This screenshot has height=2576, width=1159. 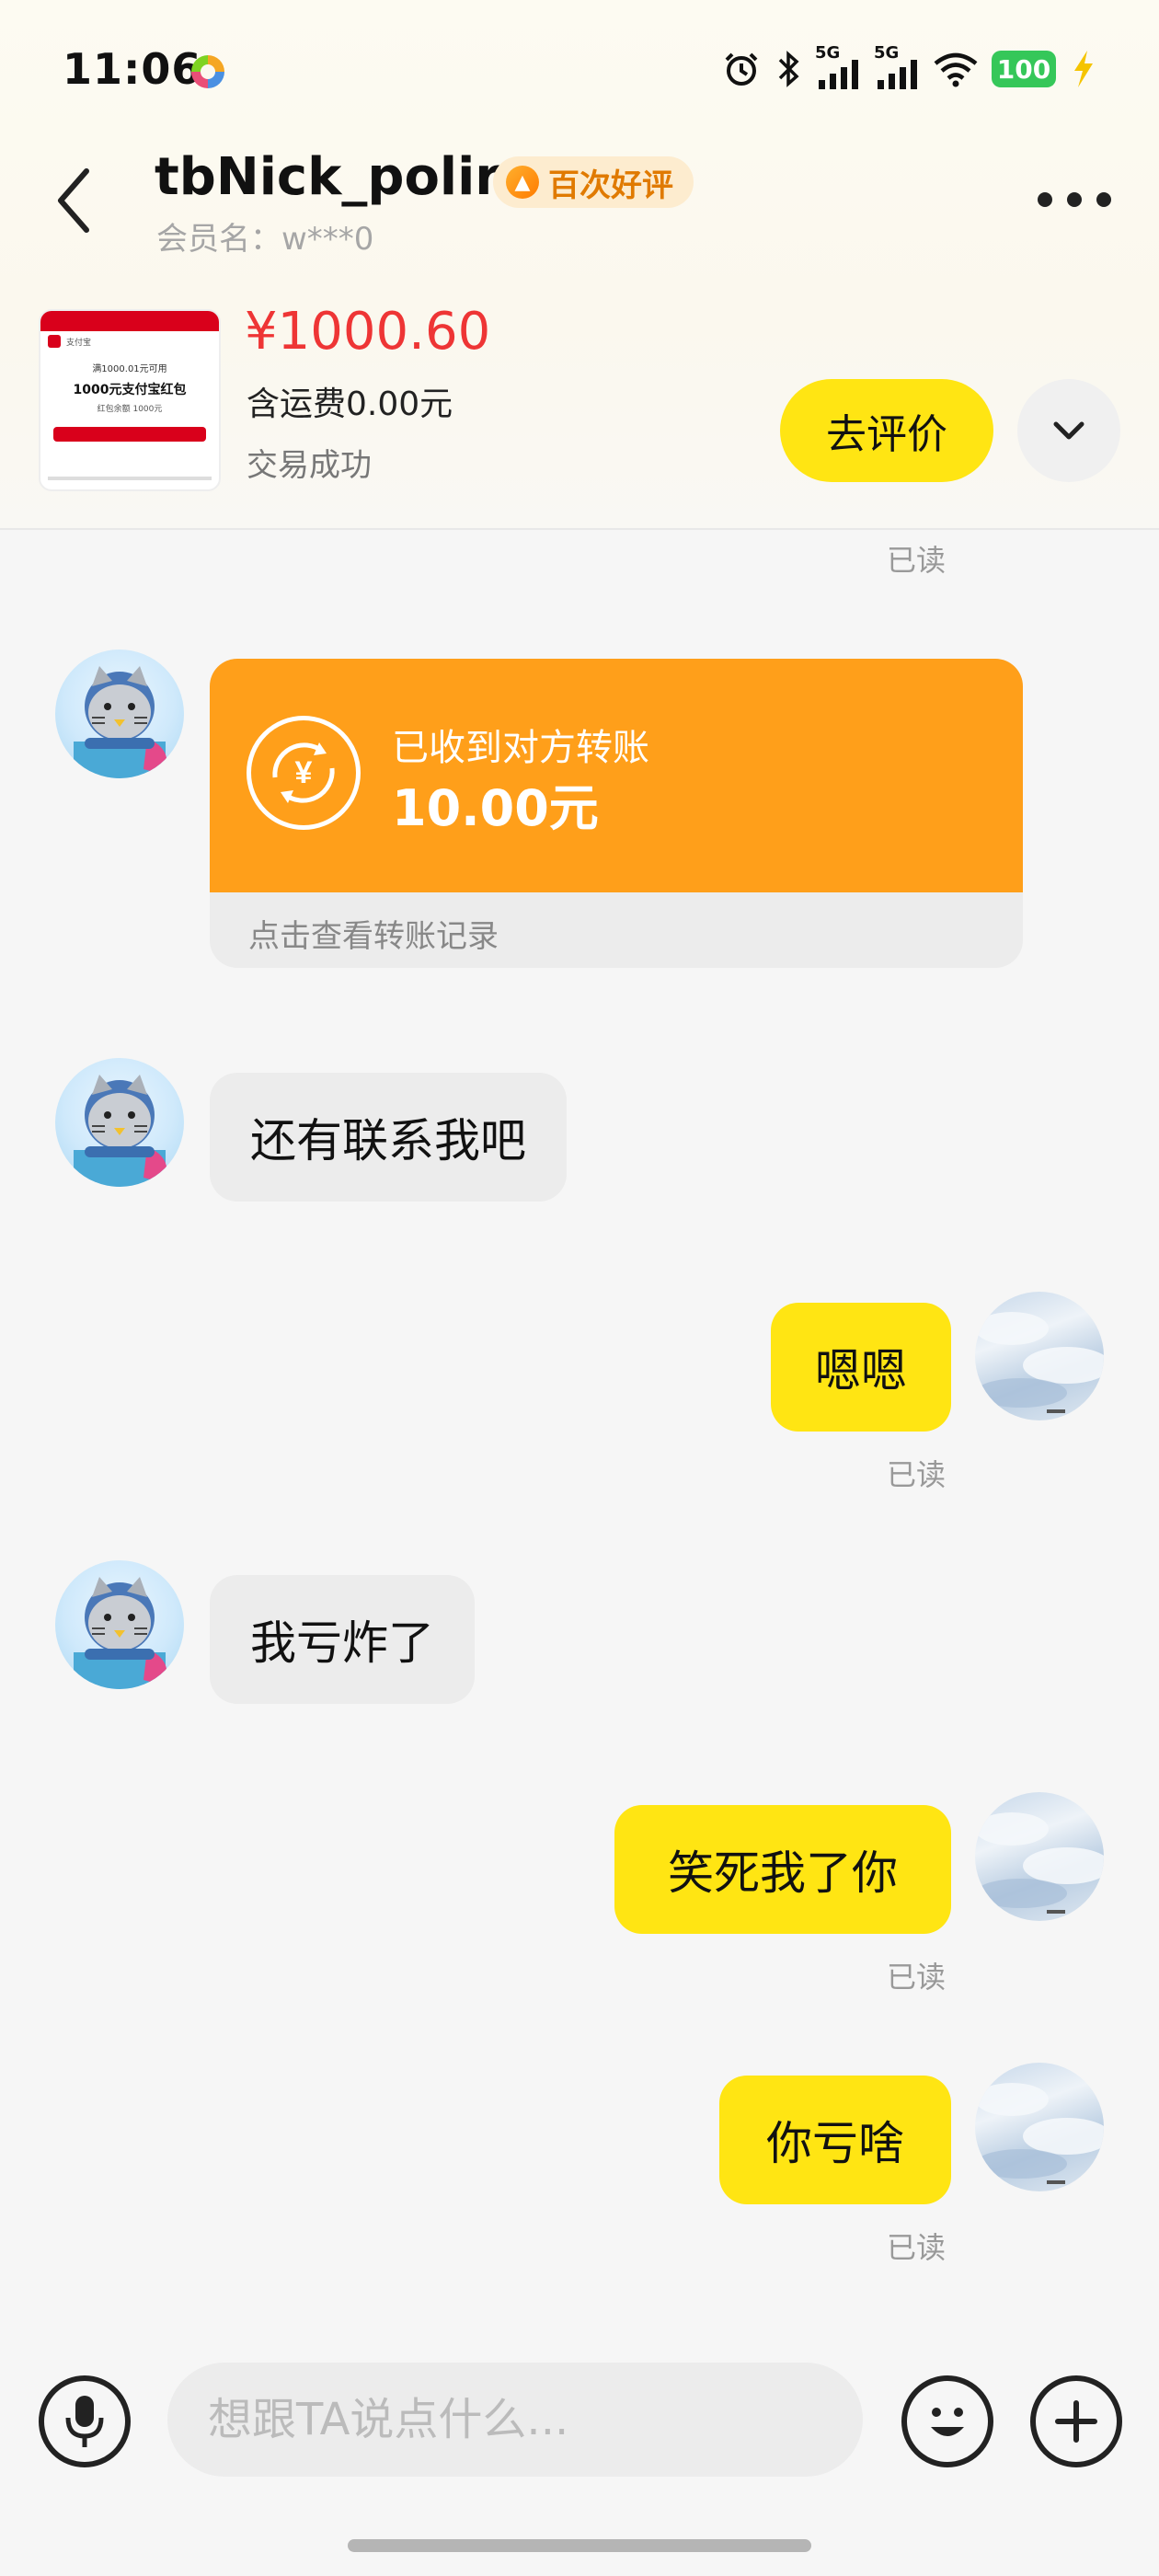 What do you see at coordinates (579, 2545) in the screenshot?
I see `home-indicator` at bounding box center [579, 2545].